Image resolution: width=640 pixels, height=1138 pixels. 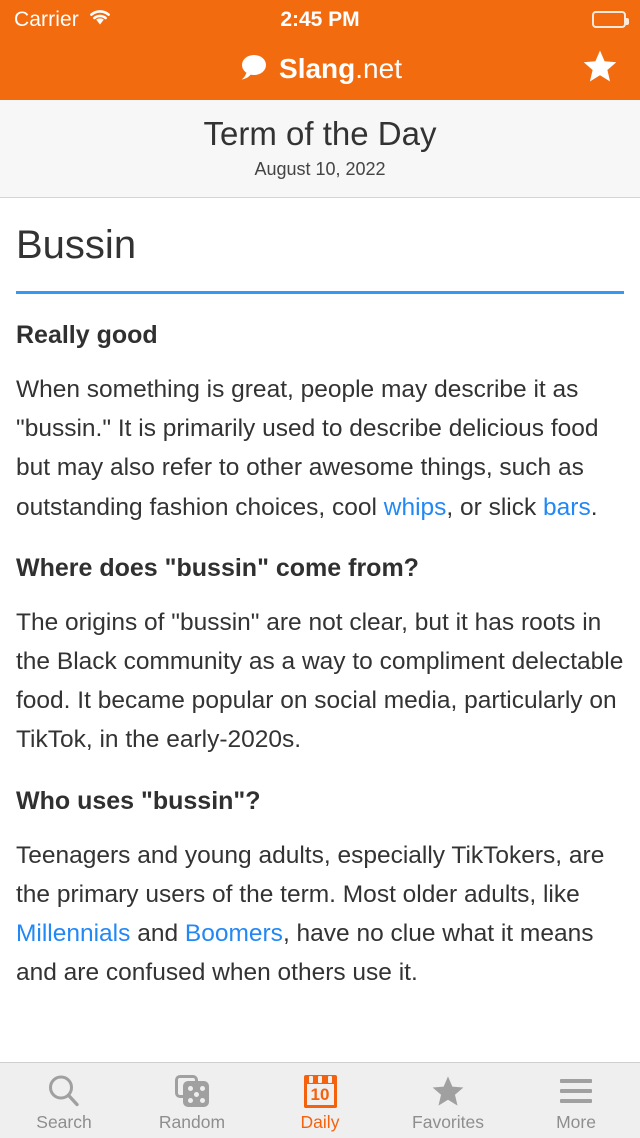 What do you see at coordinates (157, 933) in the screenshot?
I see `paragraph-text: and` at bounding box center [157, 933].